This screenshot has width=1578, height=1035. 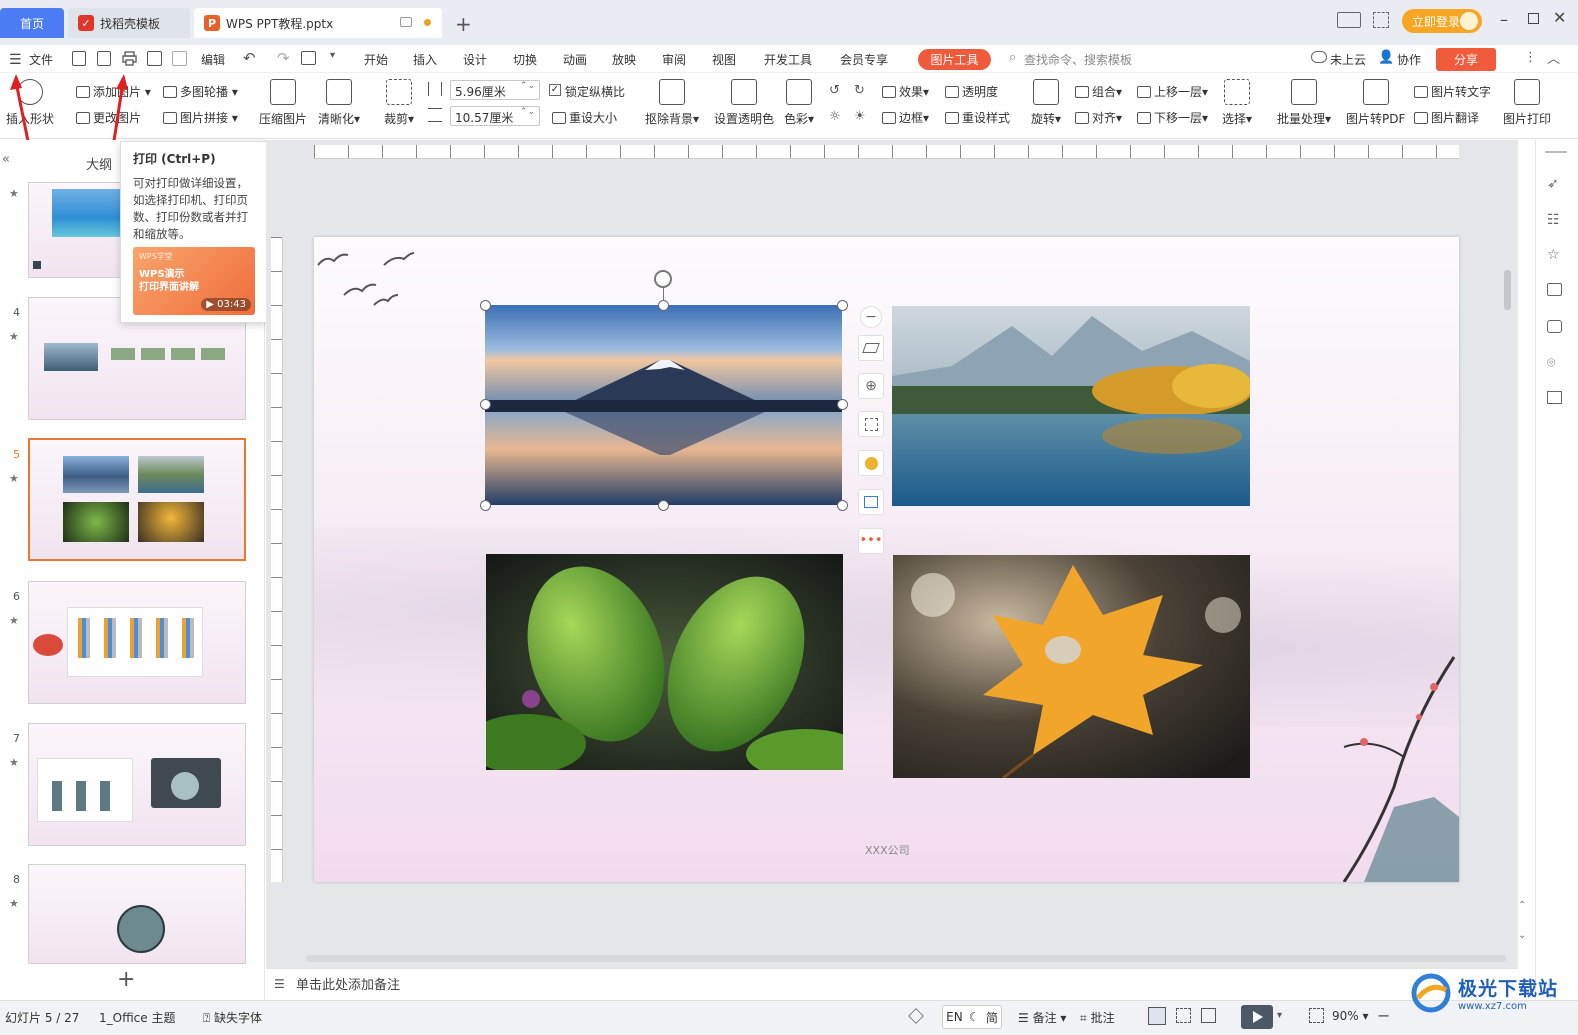 I want to click on remove-background-button: 抠除背景▾, so click(x=672, y=103).